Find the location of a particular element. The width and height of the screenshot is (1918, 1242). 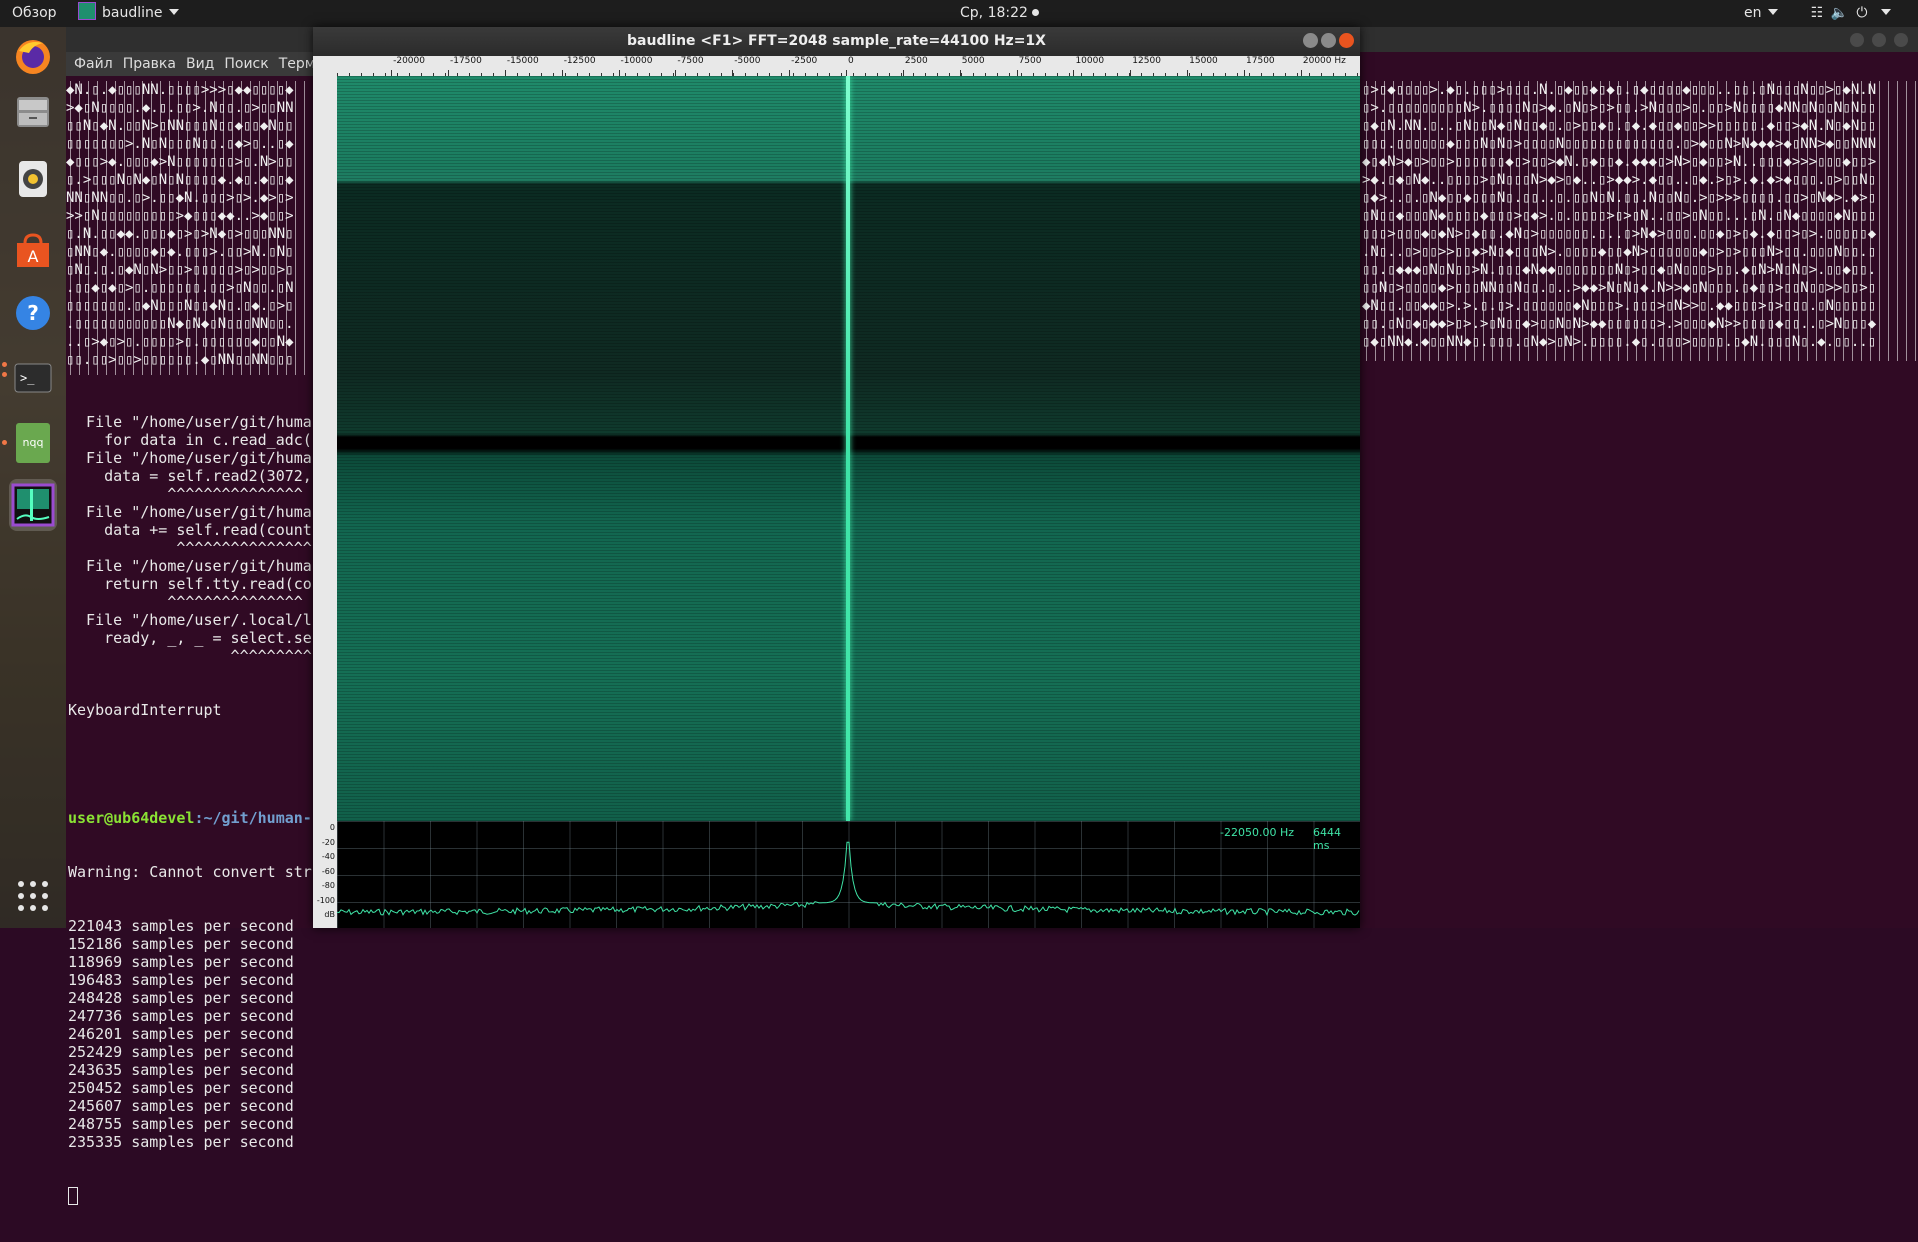

spectrum-plot: -22050.00 Hz 6444 ms is located at coordinates (848, 874).